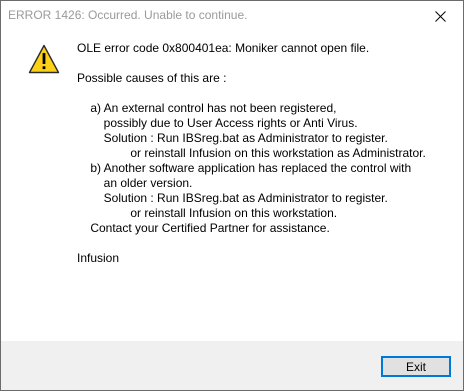 Image resolution: width=464 pixels, height=391 pixels. I want to click on message-line: Possible causes of this are :, so click(152, 78).